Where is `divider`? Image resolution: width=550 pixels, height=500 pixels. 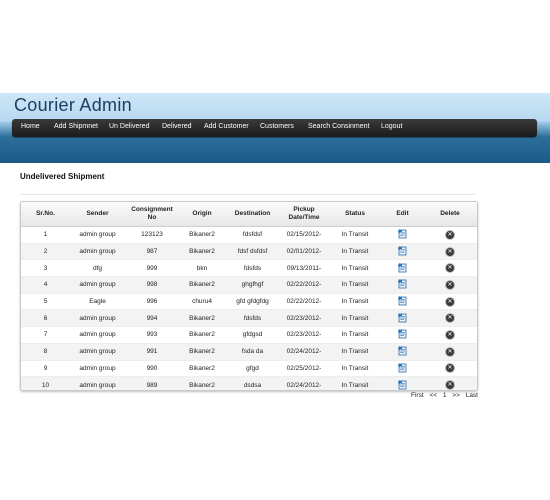
divider is located at coordinates (248, 194).